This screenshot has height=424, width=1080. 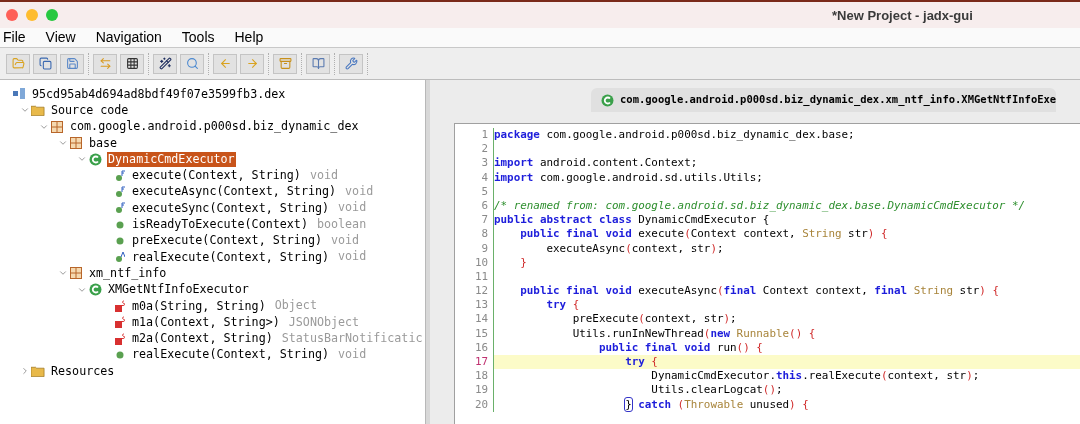 I want to click on log-book-button, so click(x=318, y=63).